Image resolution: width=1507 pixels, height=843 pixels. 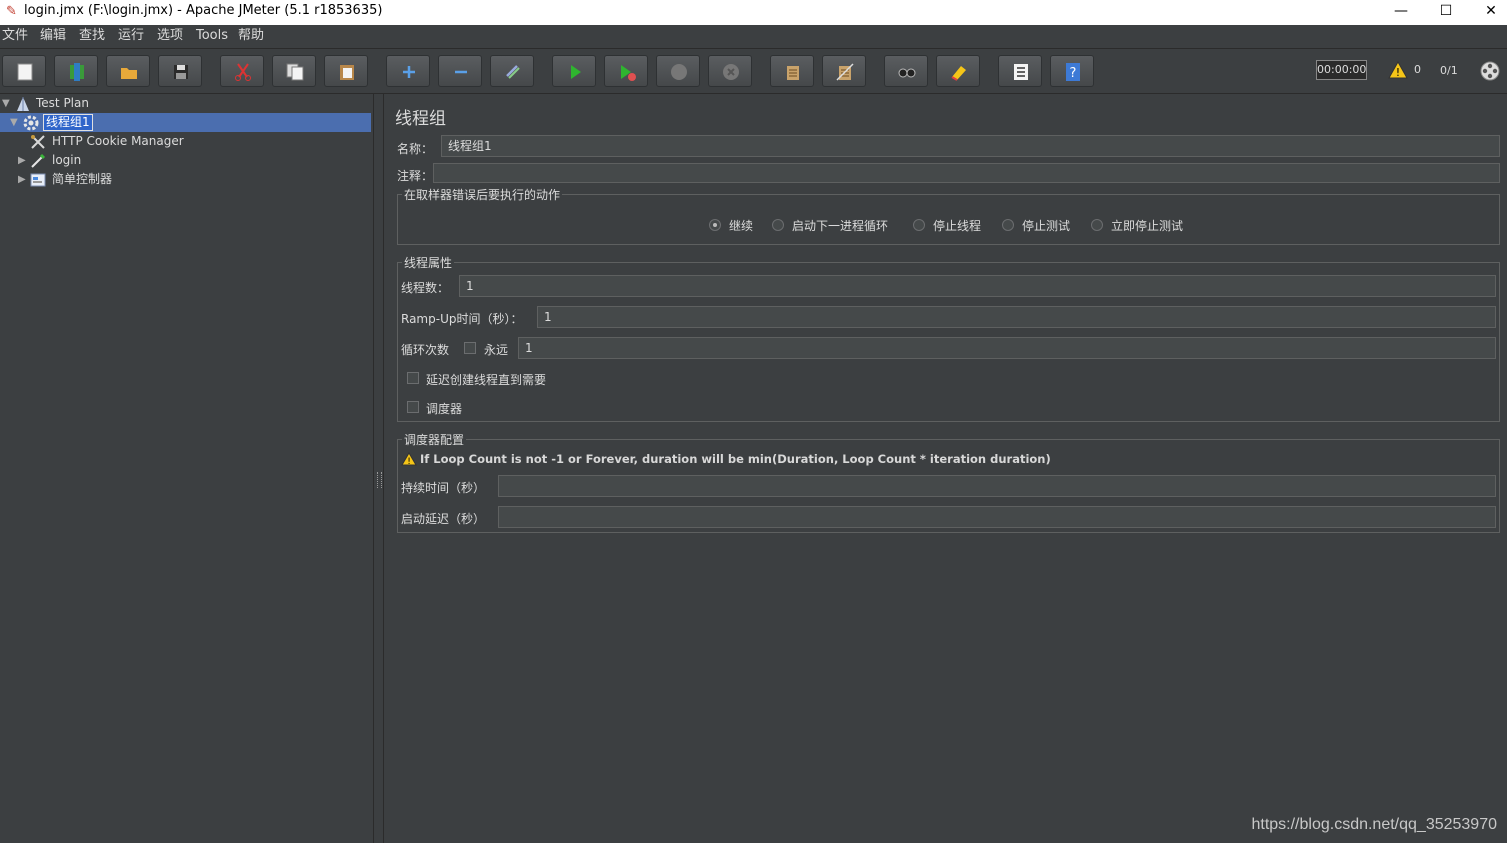 I want to click on paste-button, so click(x=346, y=71).